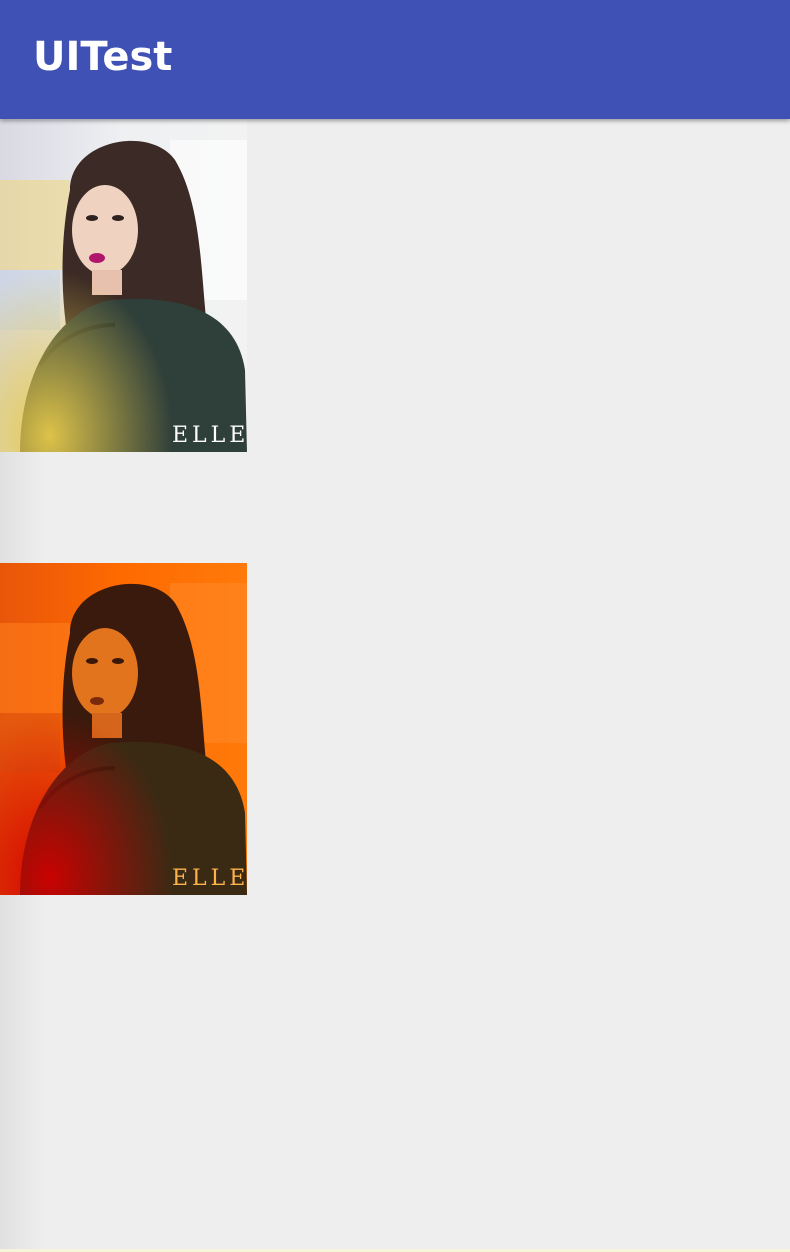  Describe the element at coordinates (103, 57) in the screenshot. I see `app-title: UITest` at that location.